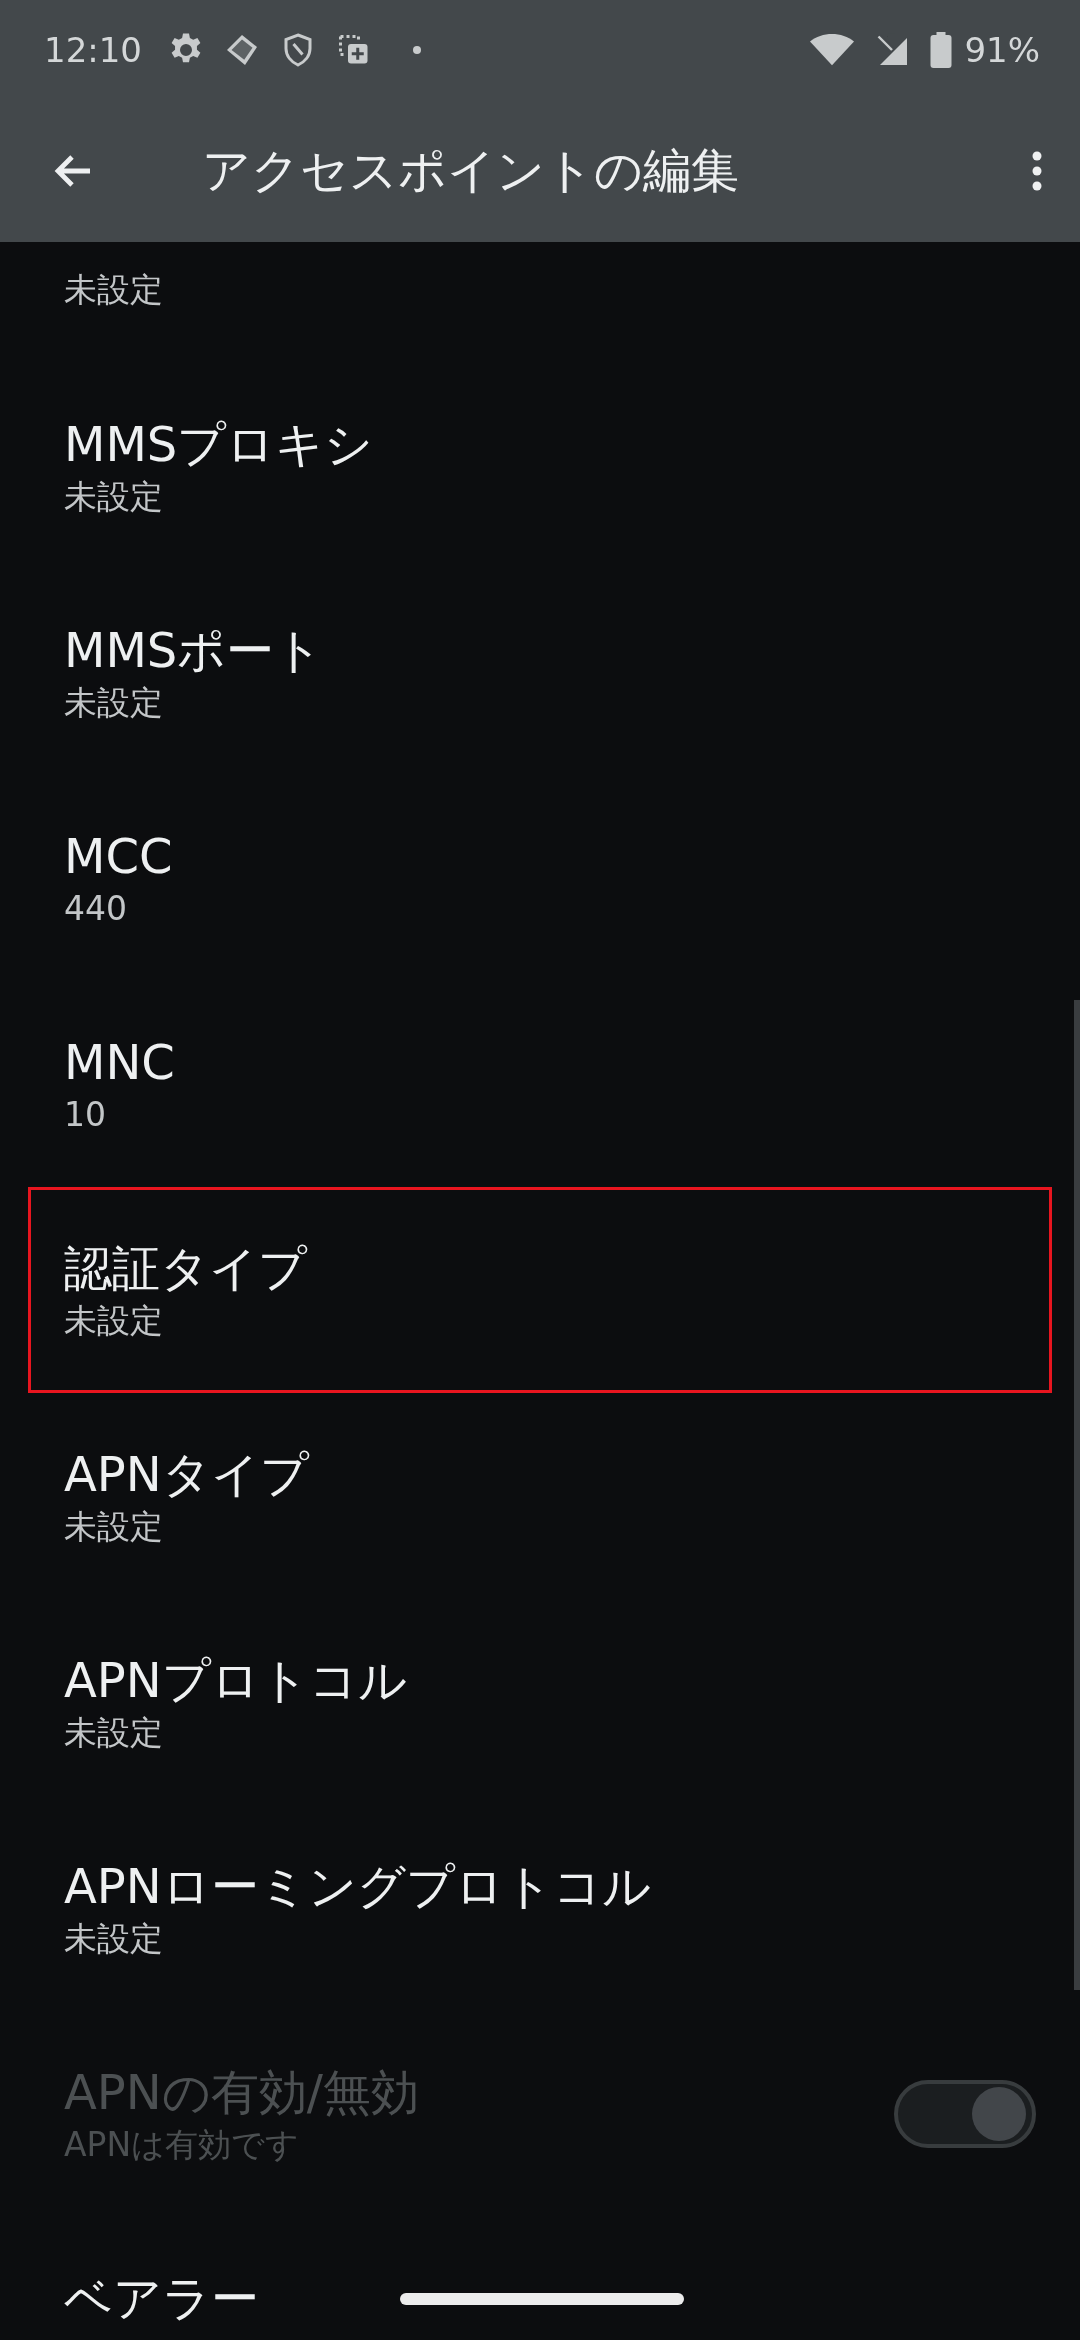 The height and width of the screenshot is (2340, 1080). What do you see at coordinates (471, 170) in the screenshot?
I see `app-bar-title: アクセスポイントの編集` at bounding box center [471, 170].